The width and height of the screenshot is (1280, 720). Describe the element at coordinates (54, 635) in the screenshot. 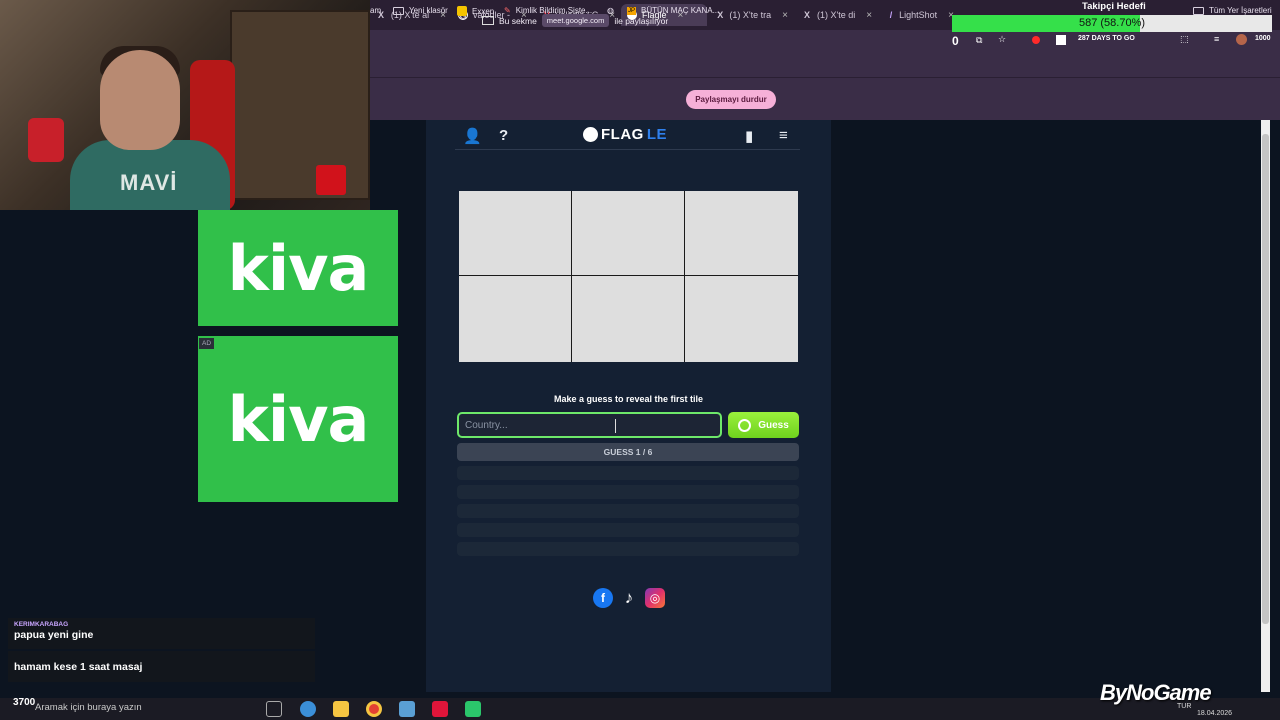

I see `chat-text: papua yeni gine` at that location.